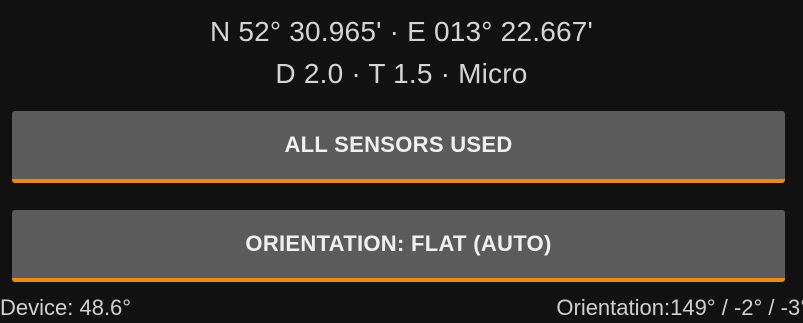 Image resolution: width=803 pixels, height=323 pixels. Describe the element at coordinates (401, 73) in the screenshot. I see `cache-details: D 2.0 · T 1.5 · Micro` at that location.